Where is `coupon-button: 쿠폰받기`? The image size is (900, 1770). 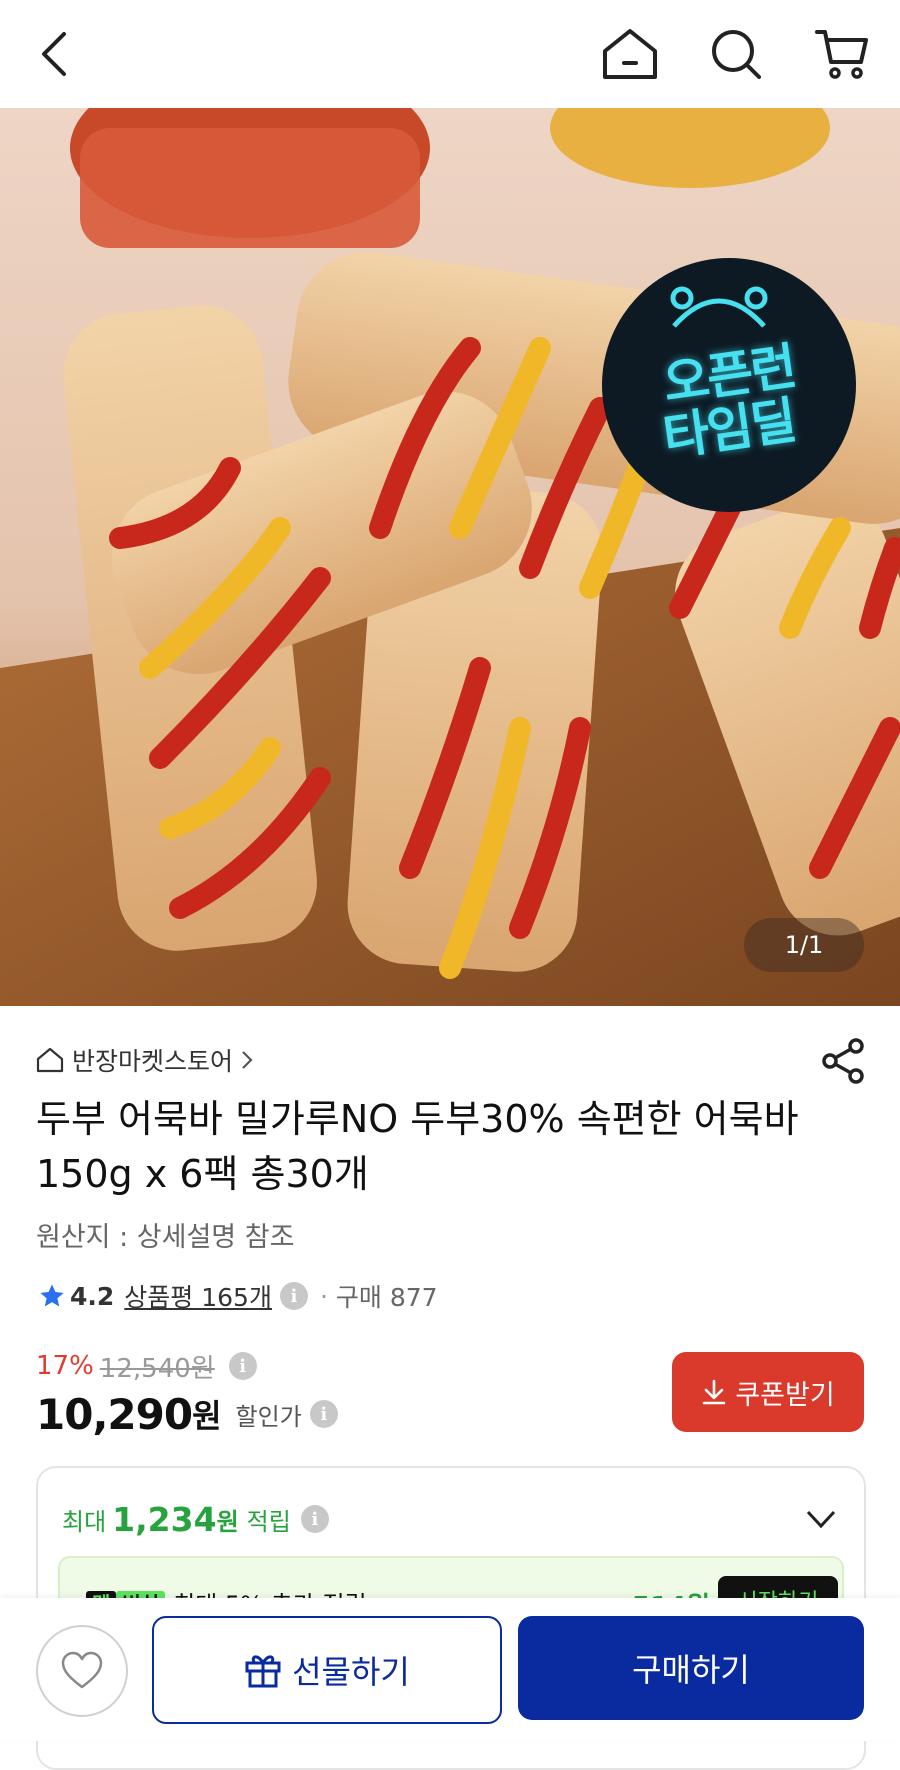
coupon-button: 쿠폰받기 is located at coordinates (768, 1392).